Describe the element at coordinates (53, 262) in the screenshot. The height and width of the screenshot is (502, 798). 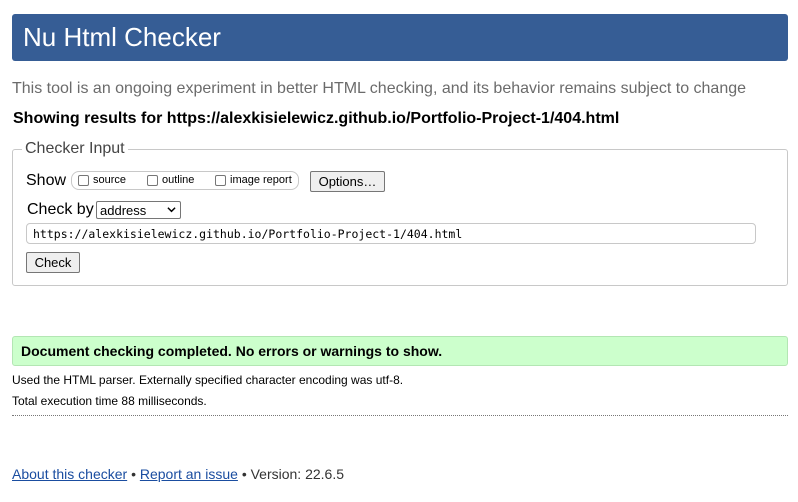
I see `check-button: Check` at that location.